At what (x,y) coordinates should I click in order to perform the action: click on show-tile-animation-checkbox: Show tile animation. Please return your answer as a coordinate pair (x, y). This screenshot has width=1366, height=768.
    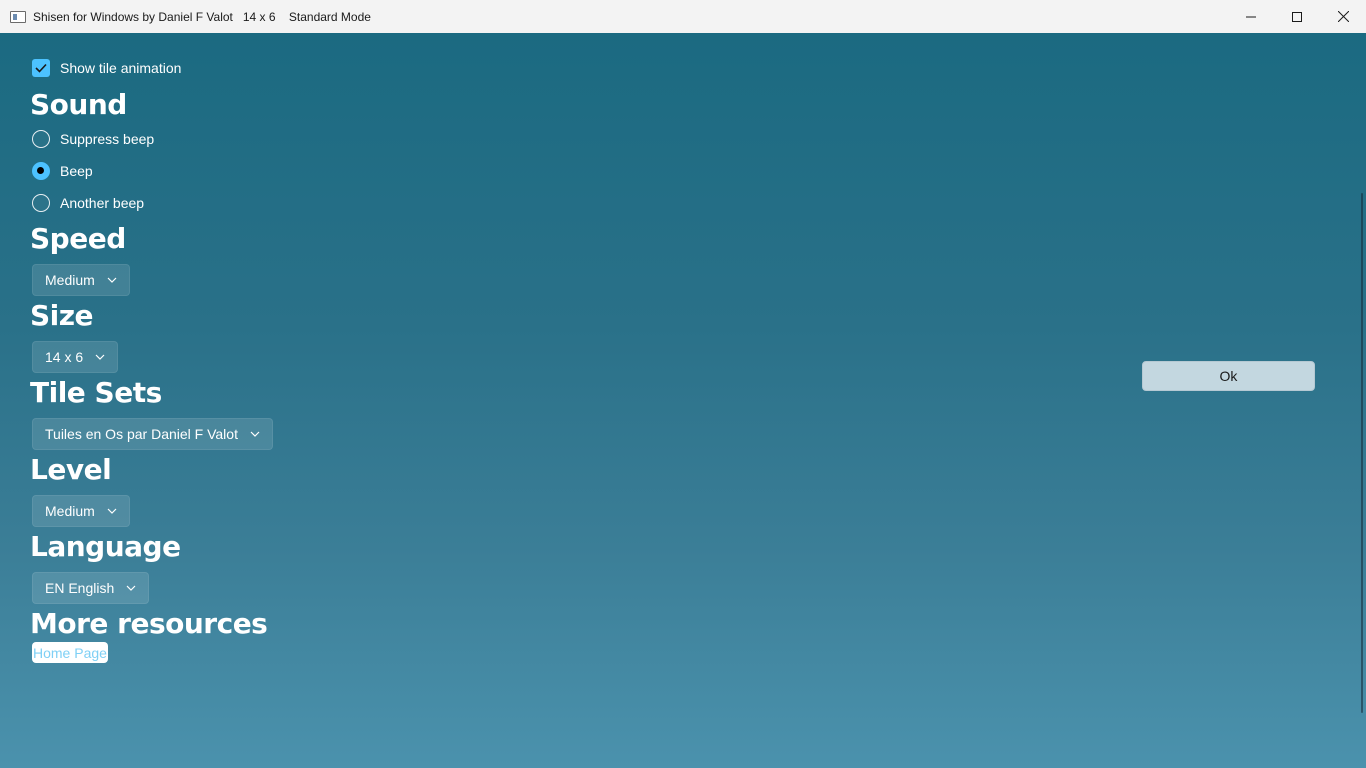
    Looking at the image, I should click on (106, 68).